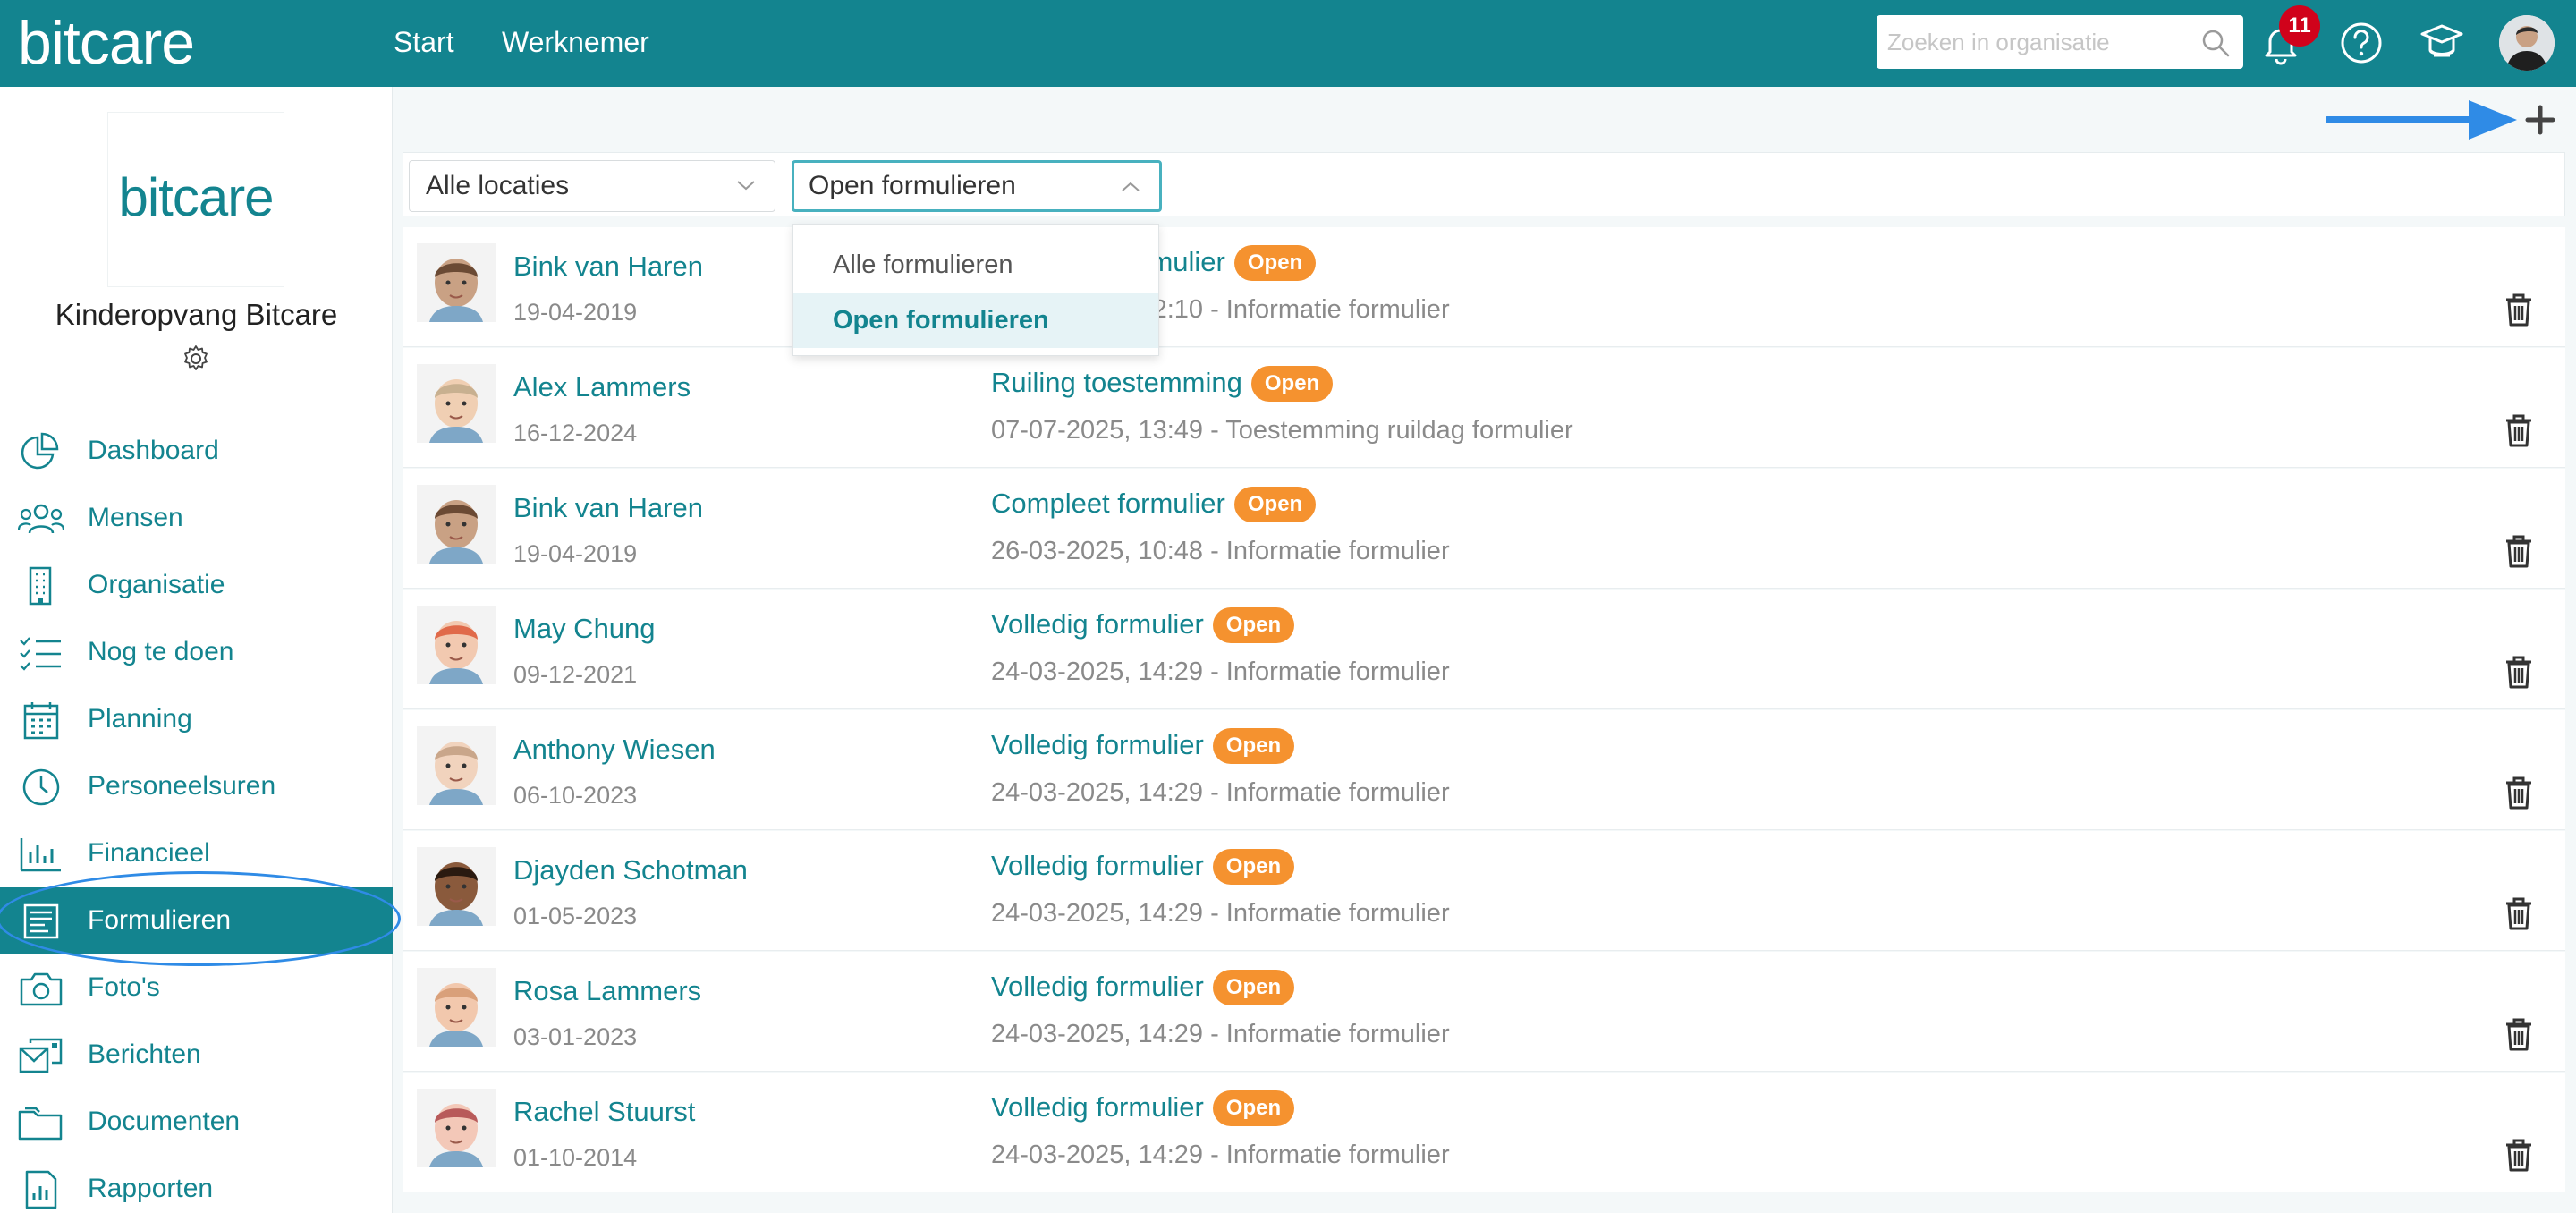  Describe the element at coordinates (584, 629) in the screenshot. I see `child-name: May Chung` at that location.